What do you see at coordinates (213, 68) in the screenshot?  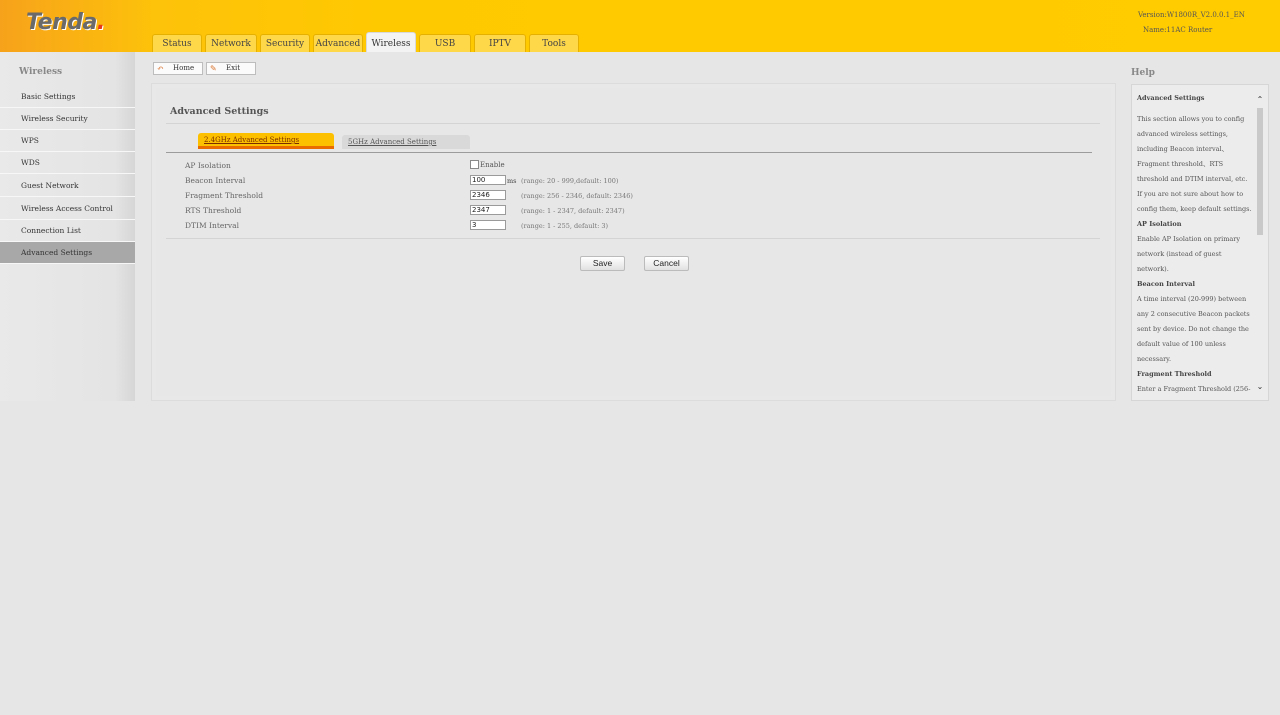 I see `exit-icon: ✎` at bounding box center [213, 68].